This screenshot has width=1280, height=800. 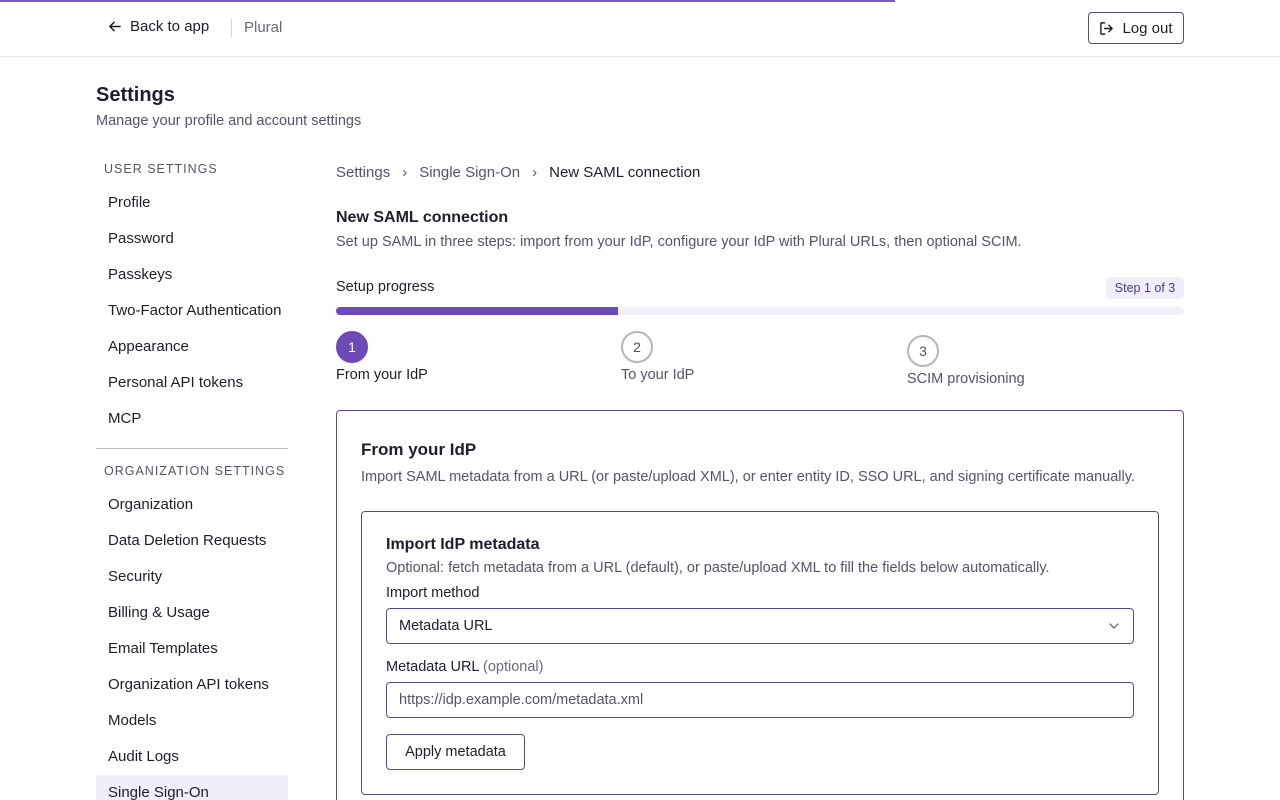 I want to click on sidebar-item-personal-api-tokens: Personal API tokens, so click(x=192, y=383).